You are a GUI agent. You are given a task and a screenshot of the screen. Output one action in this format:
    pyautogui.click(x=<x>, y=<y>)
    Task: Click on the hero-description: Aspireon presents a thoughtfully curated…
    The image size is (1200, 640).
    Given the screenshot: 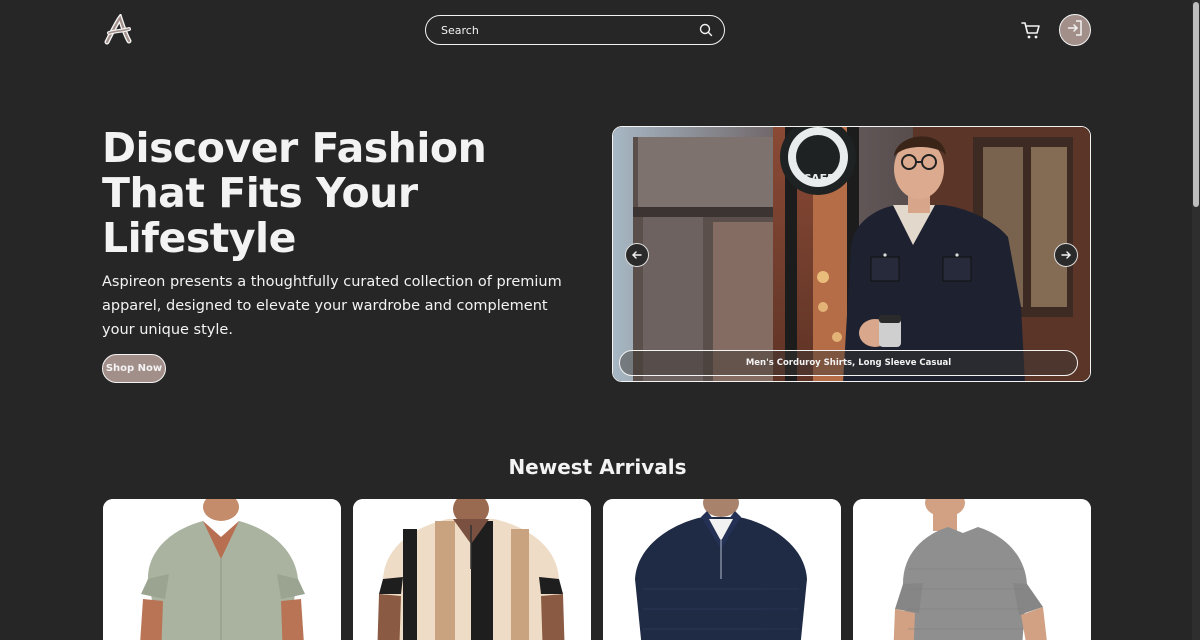 What is the action you would take?
    pyautogui.click(x=332, y=306)
    